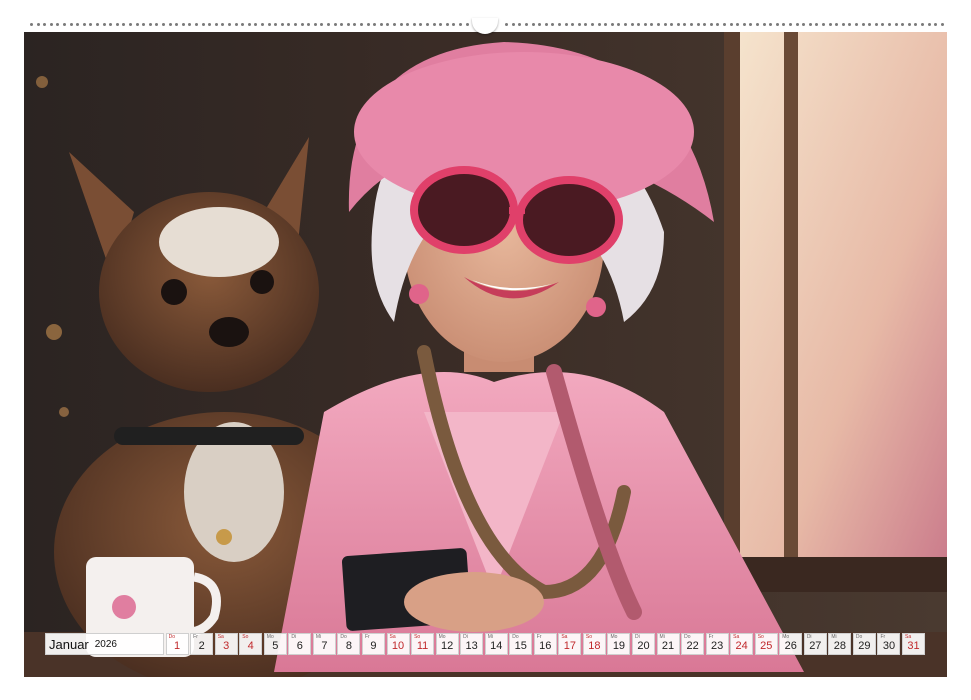  I want to click on day-number: 14, so click(496, 646).